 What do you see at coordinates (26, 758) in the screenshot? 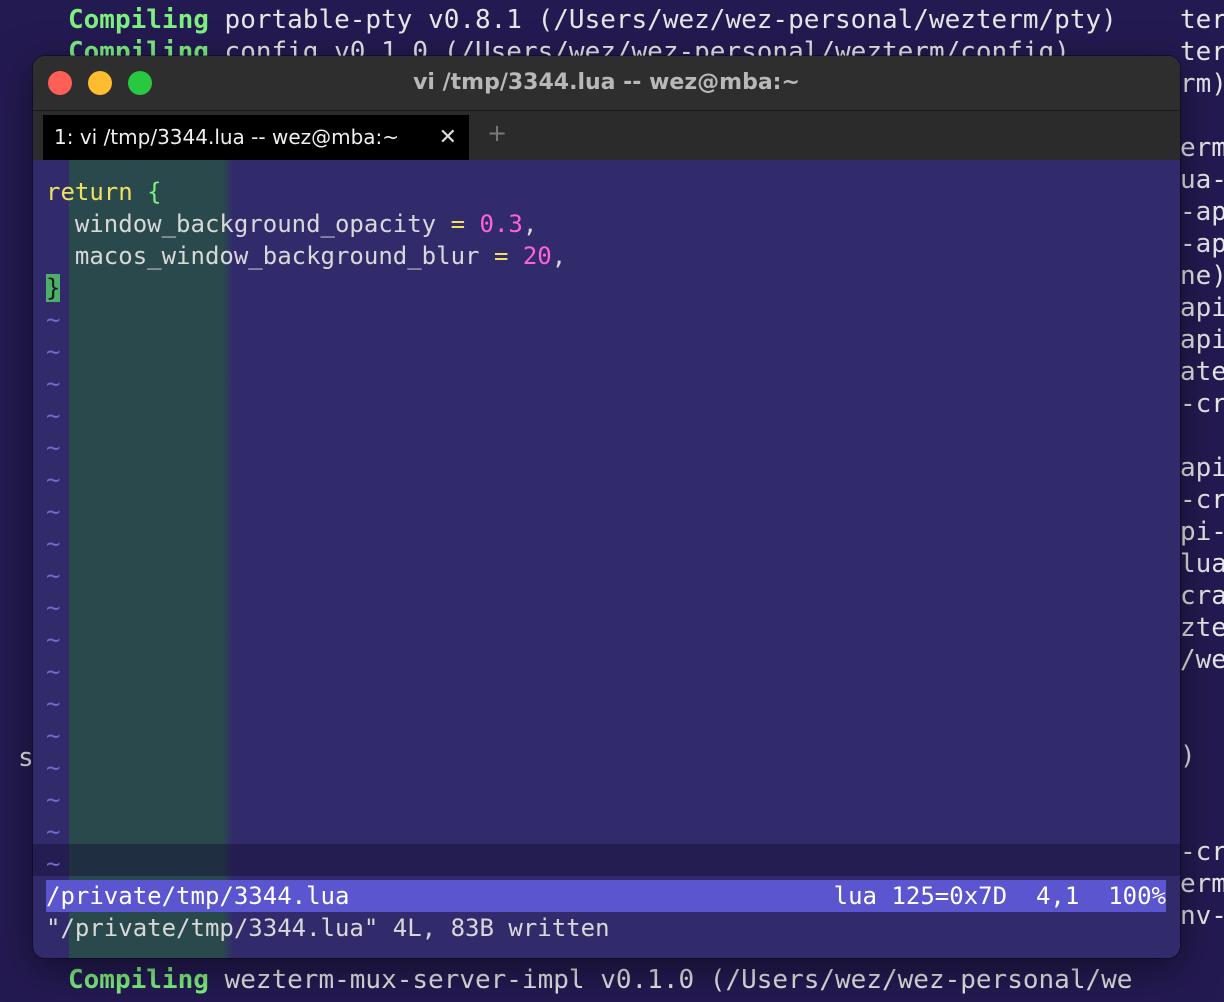
I see `bg-left-fragment: s` at bounding box center [26, 758].